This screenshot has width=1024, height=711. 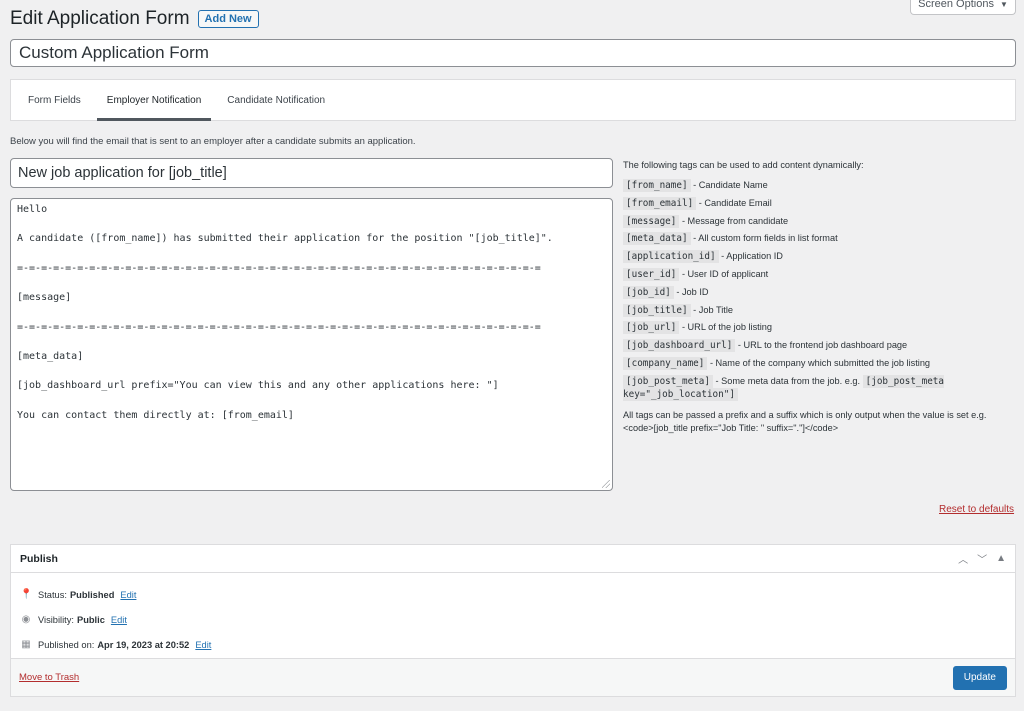 I want to click on tag-description: - Some meta data from the job. e.g., so click(x=788, y=380).